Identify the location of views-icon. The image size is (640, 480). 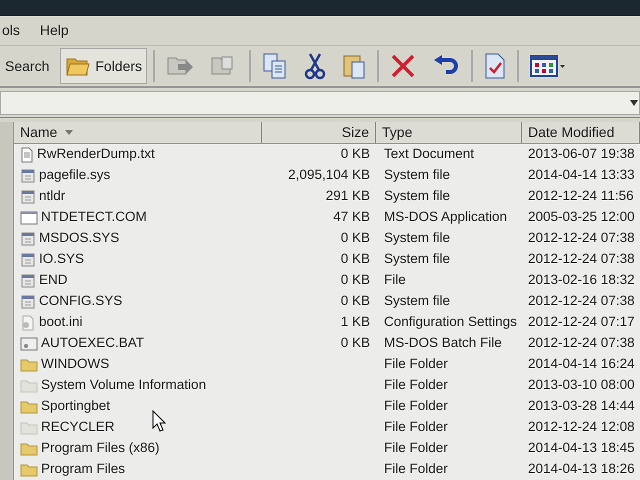
(548, 66).